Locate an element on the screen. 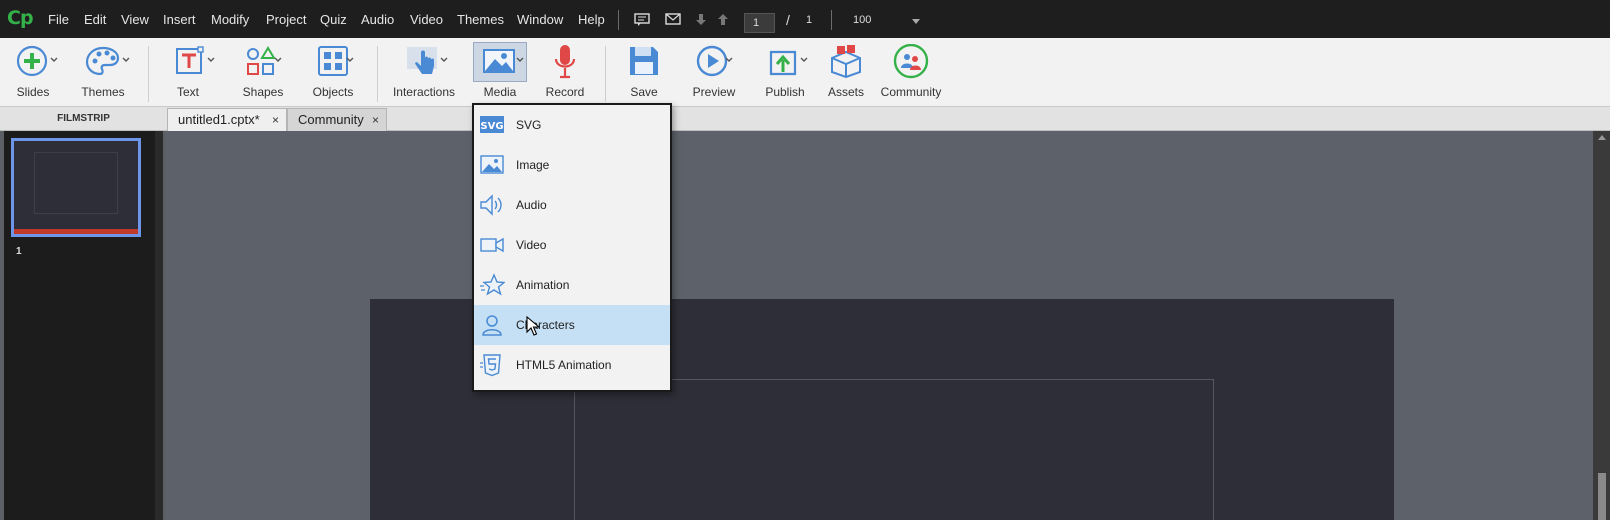  media-label: Media is located at coordinates (500, 92).